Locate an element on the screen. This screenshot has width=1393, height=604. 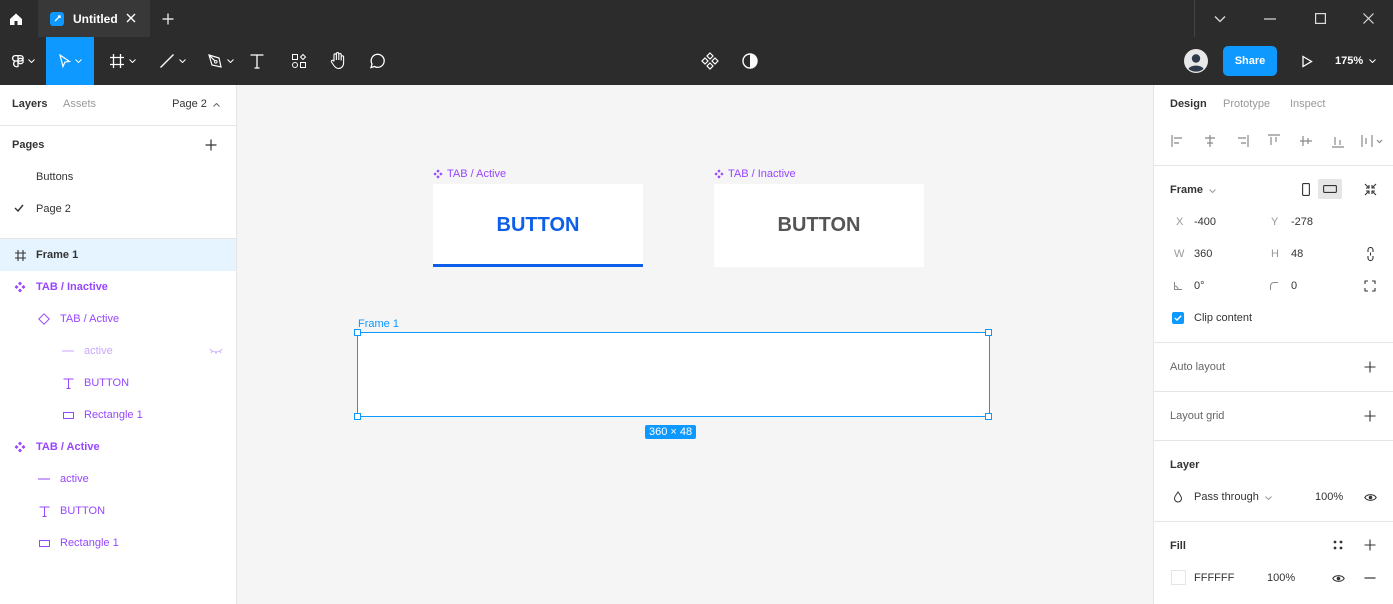
frame-tool-button is located at coordinates (122, 61).